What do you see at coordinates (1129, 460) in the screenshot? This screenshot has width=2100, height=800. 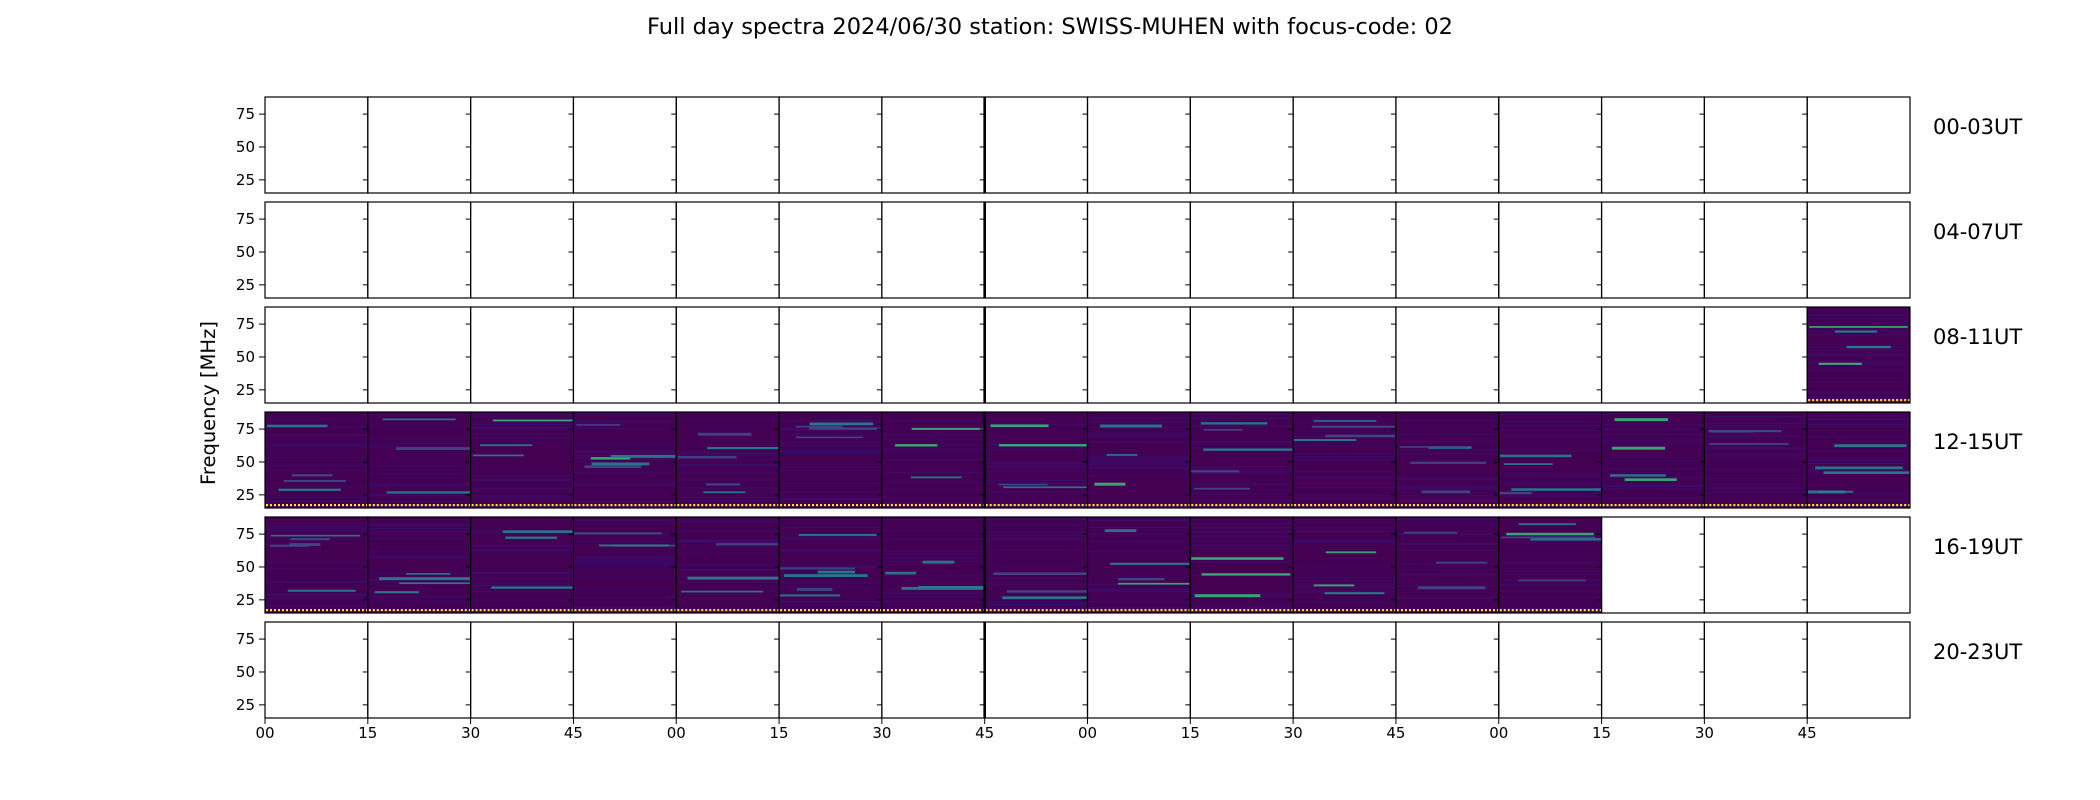 I see `spectra-row: 25 50 75 12-15UT` at bounding box center [1129, 460].